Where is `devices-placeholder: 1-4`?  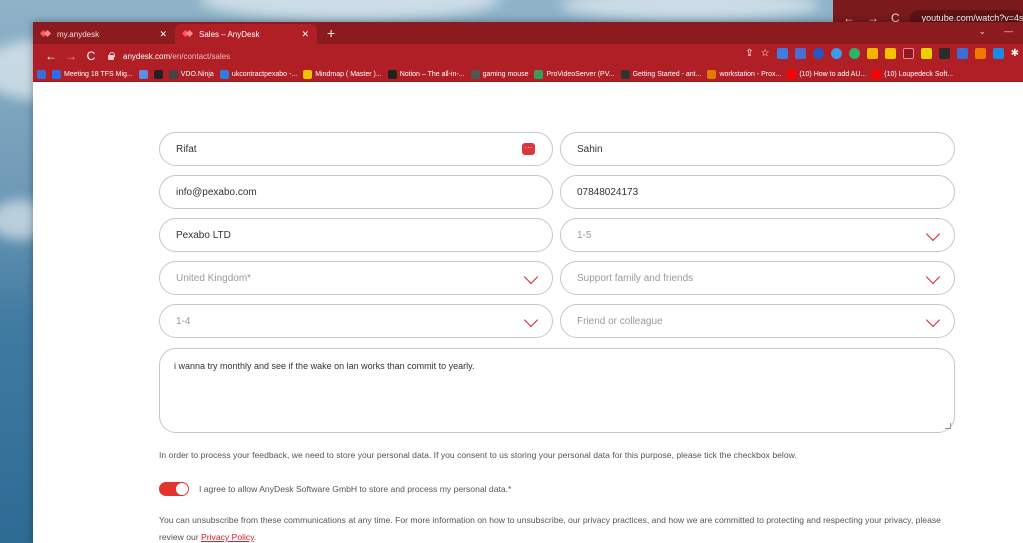 devices-placeholder: 1-4 is located at coordinates (183, 321).